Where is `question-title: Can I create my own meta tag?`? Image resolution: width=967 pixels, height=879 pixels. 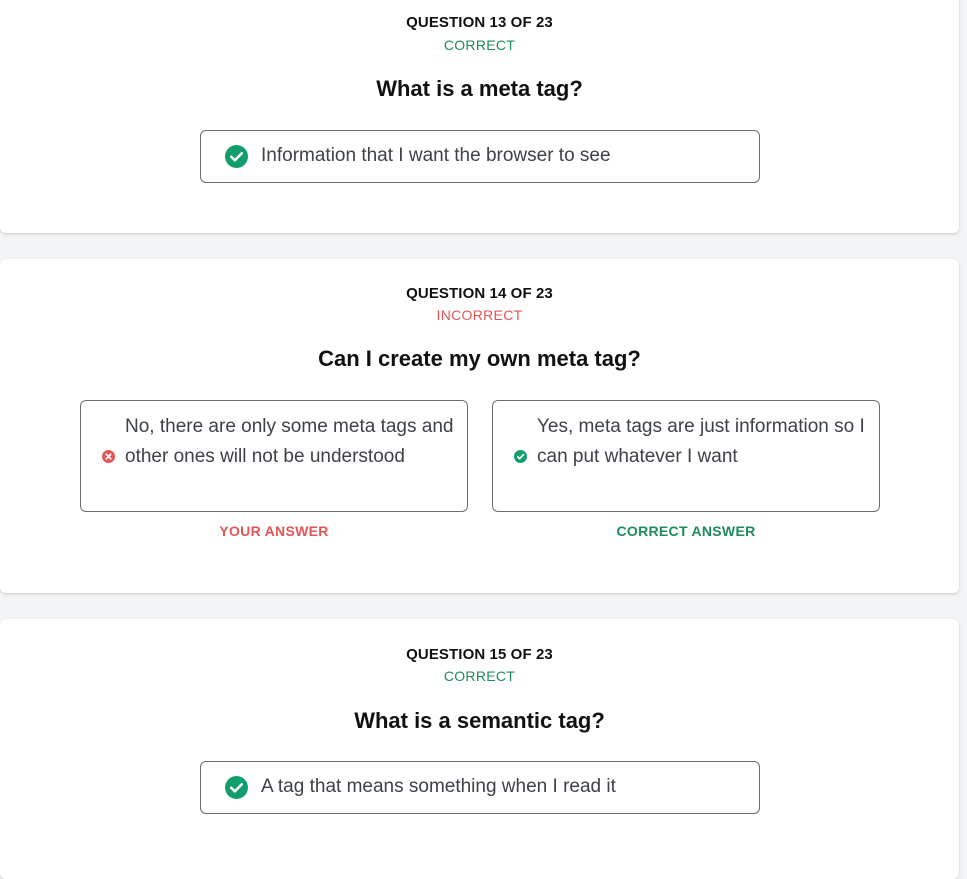
question-title: Can I create my own meta tag? is located at coordinates (479, 358).